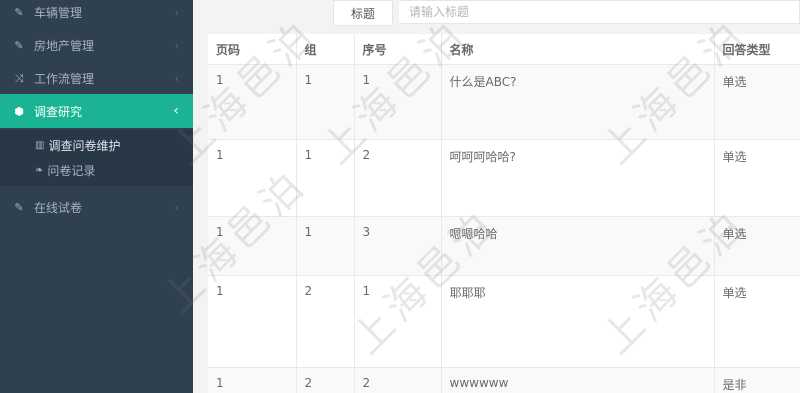 This screenshot has height=393, width=800. What do you see at coordinates (96, 14) in the screenshot?
I see `nav-item-vehicle: ✎ 车辆管理 ‹` at bounding box center [96, 14].